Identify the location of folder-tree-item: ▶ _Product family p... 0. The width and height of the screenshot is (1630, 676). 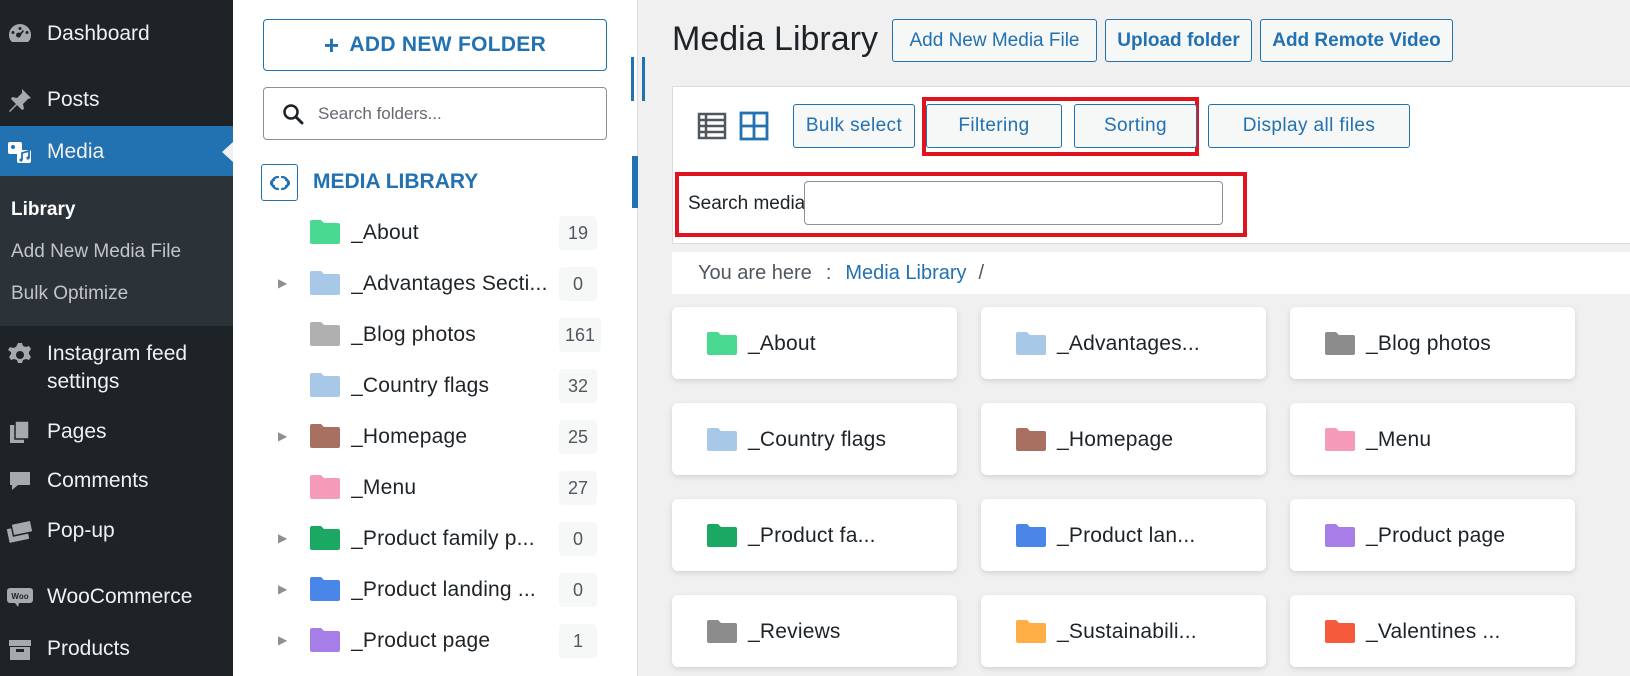
(435, 539).